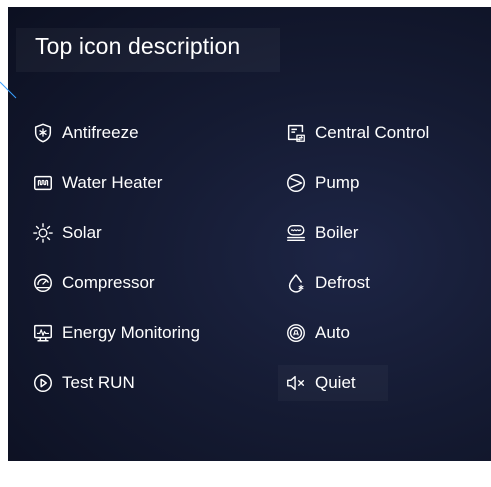  What do you see at coordinates (335, 382) in the screenshot?
I see `legend-label: Quiet` at bounding box center [335, 382].